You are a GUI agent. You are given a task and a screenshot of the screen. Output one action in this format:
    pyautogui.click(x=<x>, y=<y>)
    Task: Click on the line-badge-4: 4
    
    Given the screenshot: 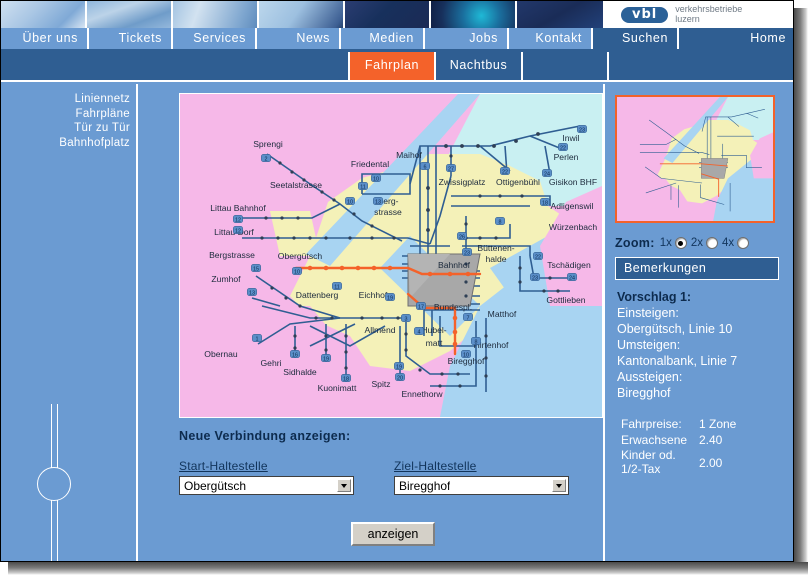 What is the action you would take?
    pyautogui.click(x=419, y=331)
    